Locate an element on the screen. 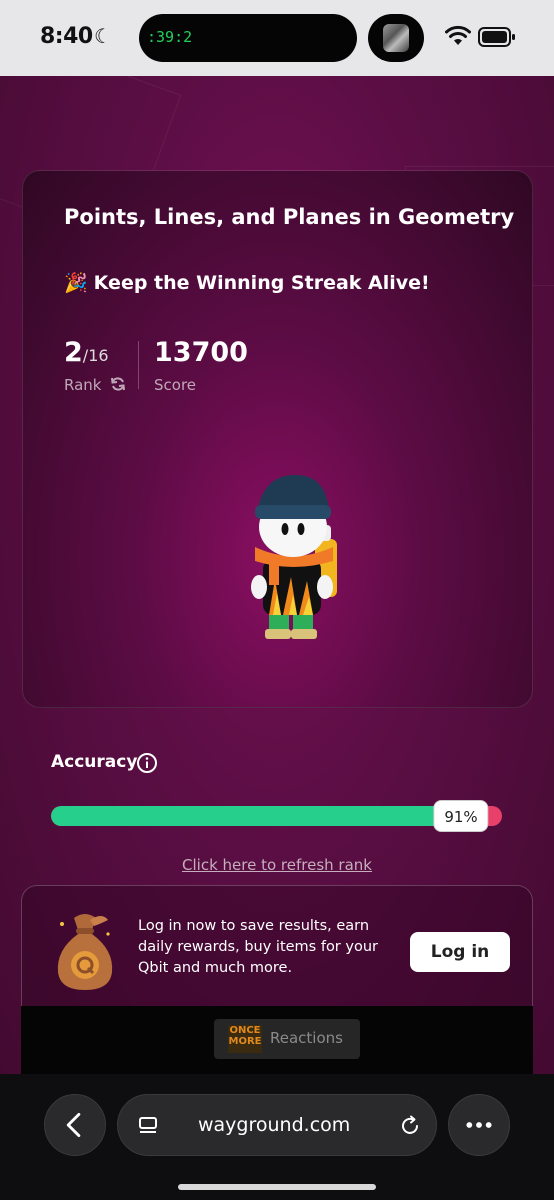 The width and height of the screenshot is (554, 1200). status-bar: 8:40 ☾ :39:2 is located at coordinates (277, 38).